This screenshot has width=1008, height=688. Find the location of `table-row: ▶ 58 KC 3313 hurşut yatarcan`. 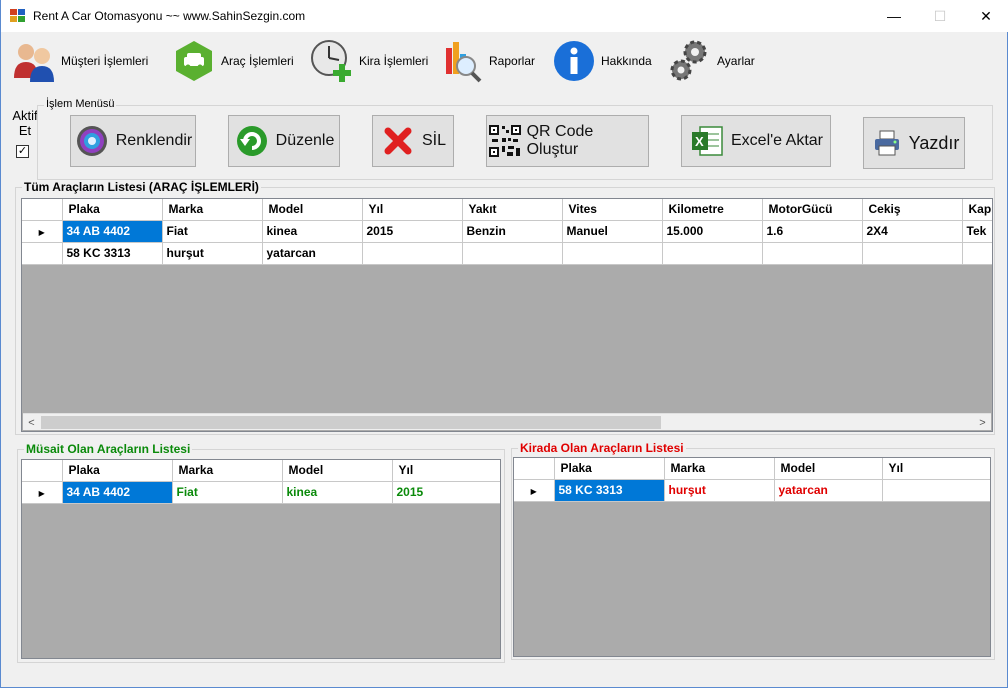

table-row: ▶ 58 KC 3313 hurşut yatarcan is located at coordinates (752, 490).